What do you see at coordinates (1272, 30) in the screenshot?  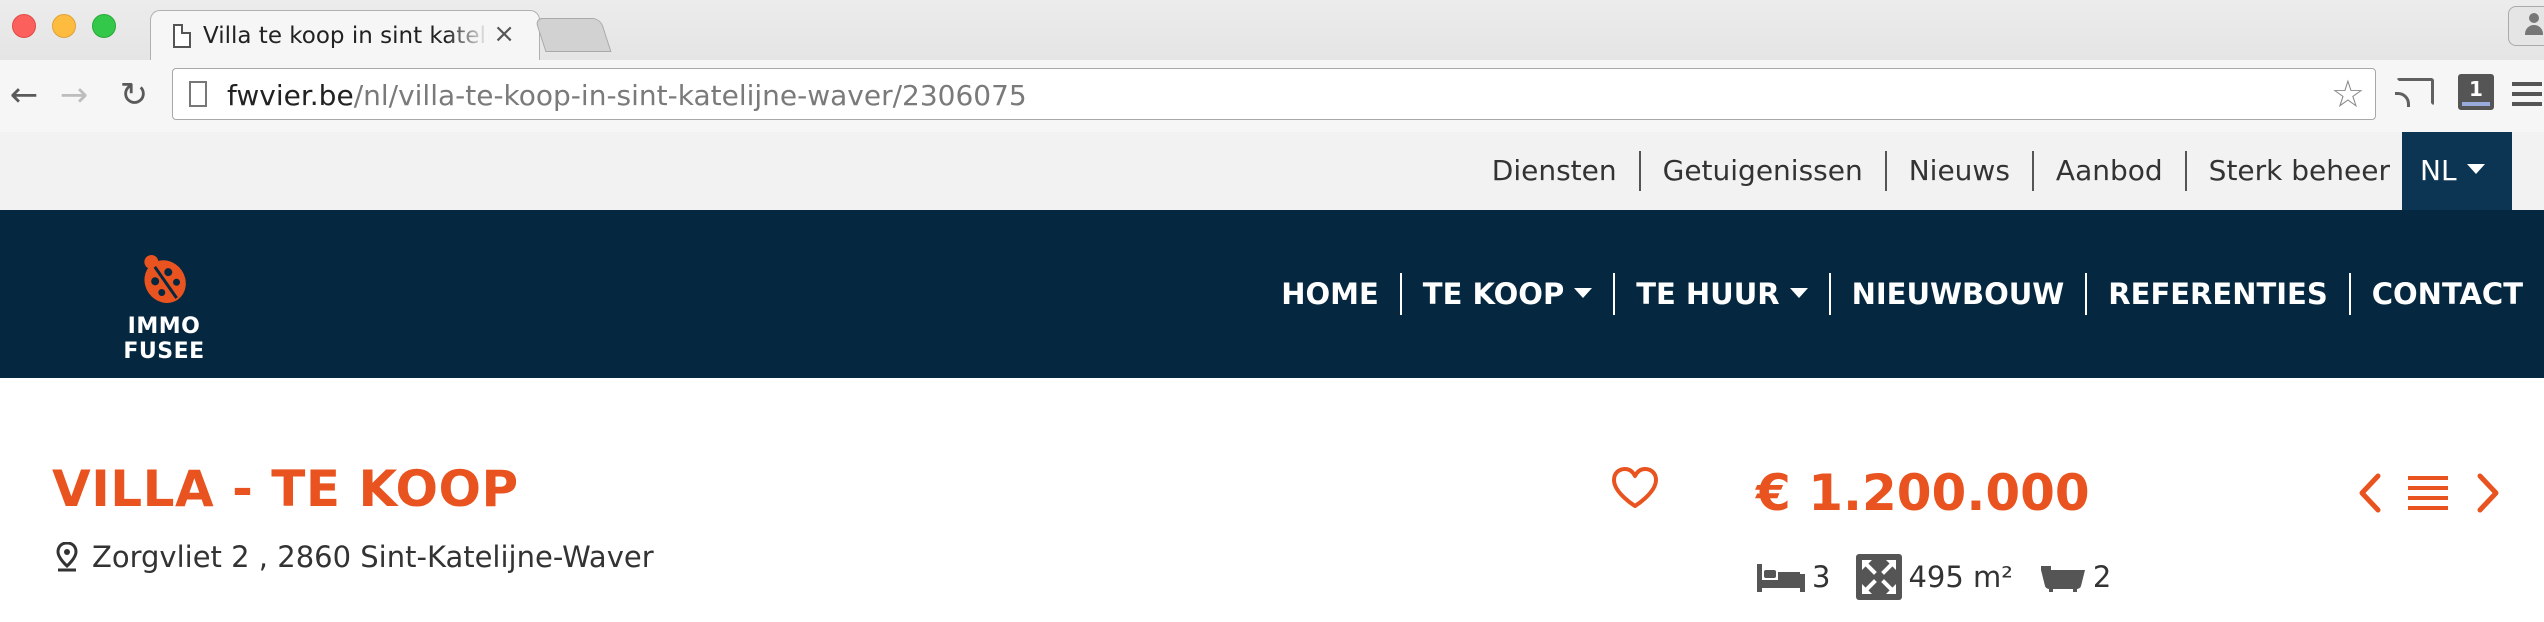 I see `tab-strip: Villa te koop in sint katelijne-waver ×` at bounding box center [1272, 30].